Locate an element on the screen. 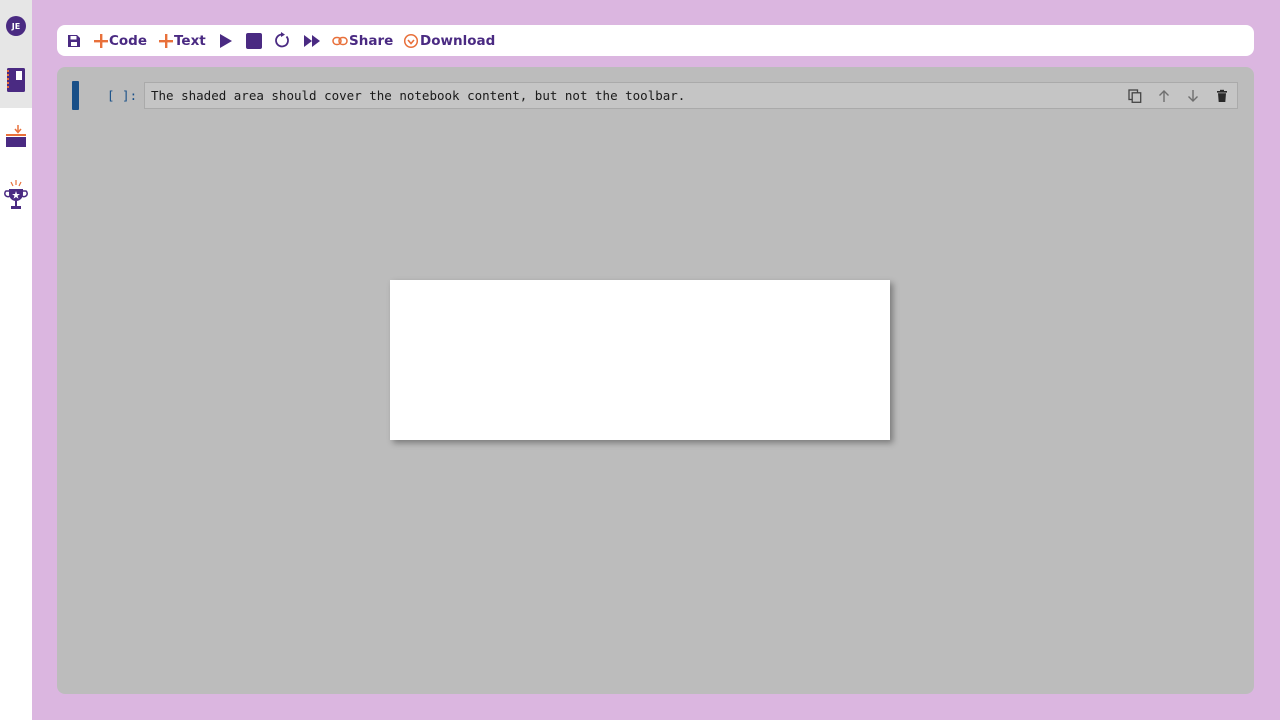 Image resolution: width=1280 pixels, height=720 pixels. save-icon is located at coordinates (74, 41).